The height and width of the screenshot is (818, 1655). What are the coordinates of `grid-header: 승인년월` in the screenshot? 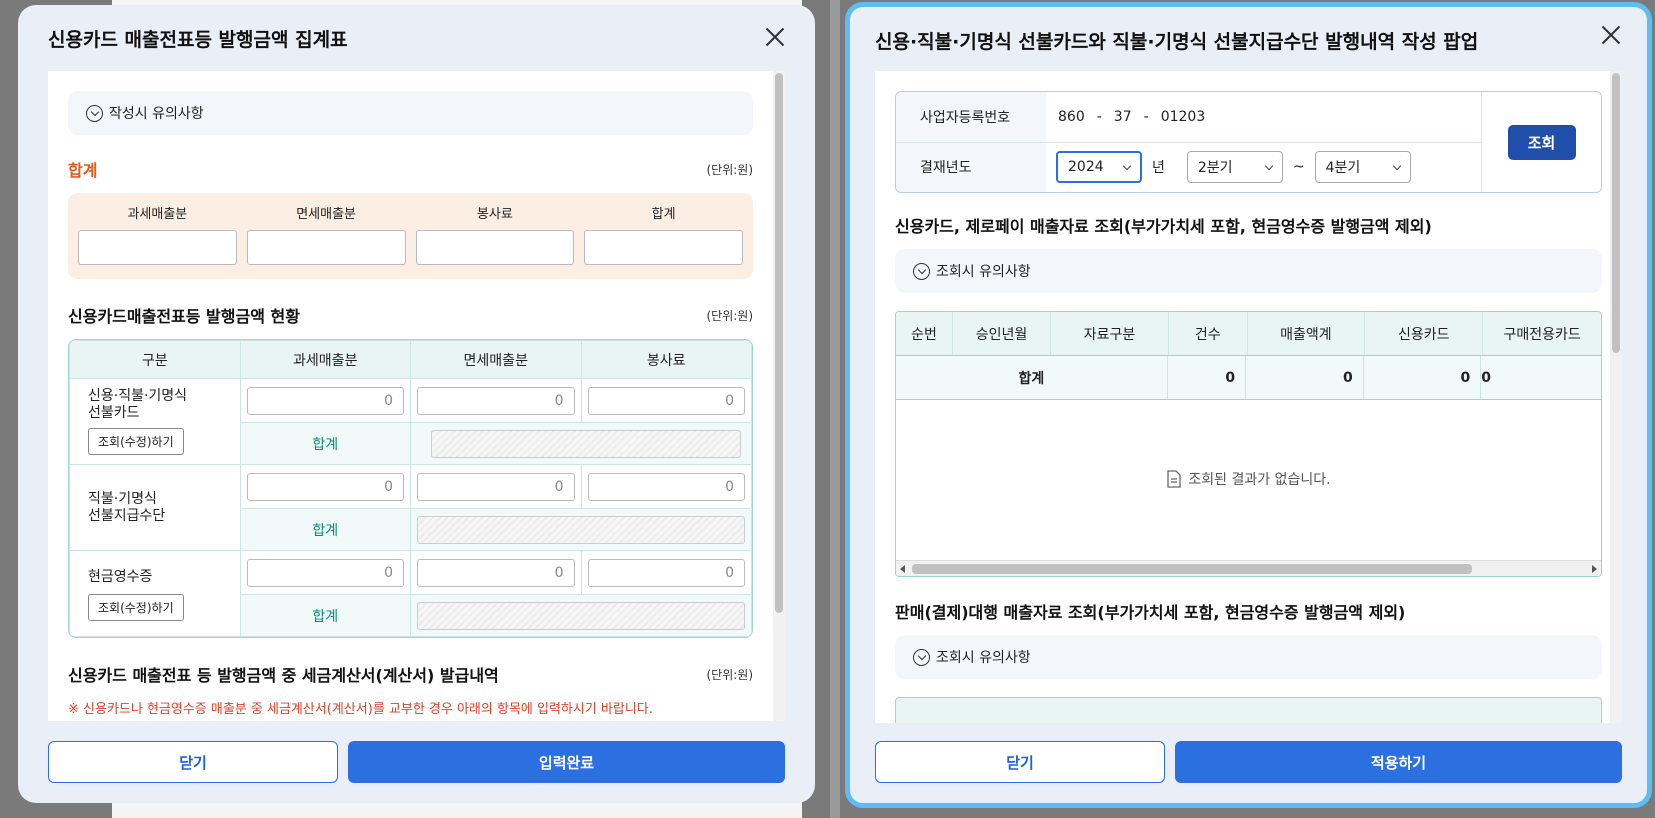 It's located at (1002, 333).